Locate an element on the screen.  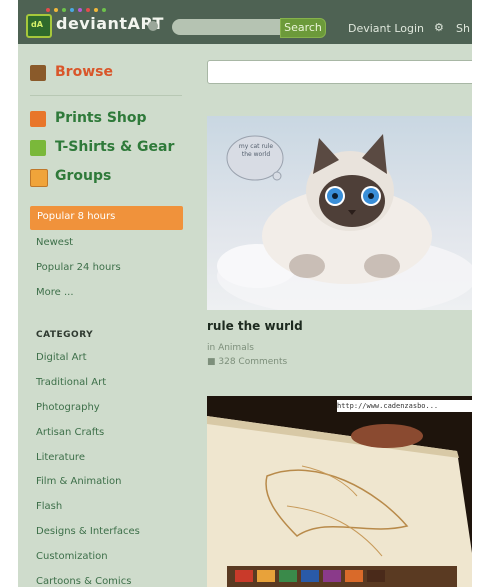
category-link: Digital Art is located at coordinates (61, 357).